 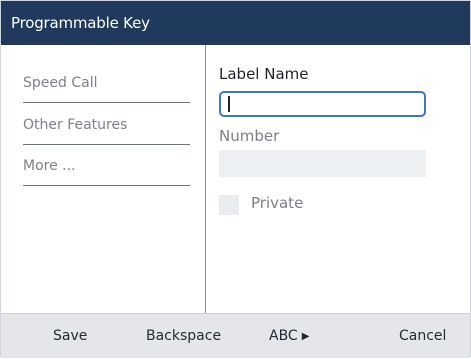 I want to click on private-checkbox, so click(x=229, y=205).